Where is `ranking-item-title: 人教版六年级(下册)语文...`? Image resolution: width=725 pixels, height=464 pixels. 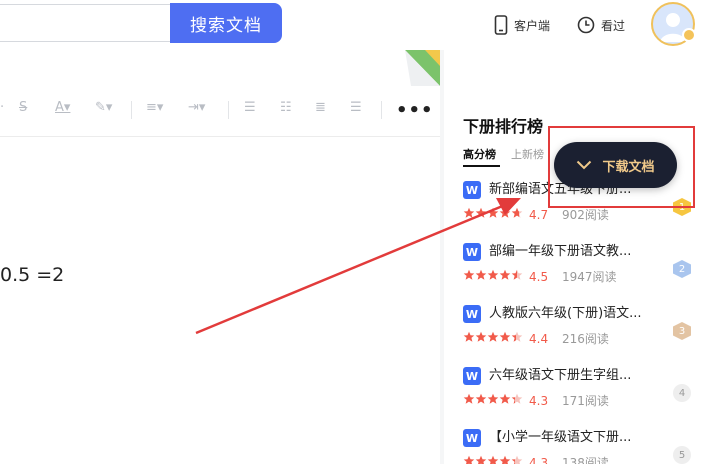
ranking-item-title: 人教版六年级(下册)语文... is located at coordinates (568, 314).